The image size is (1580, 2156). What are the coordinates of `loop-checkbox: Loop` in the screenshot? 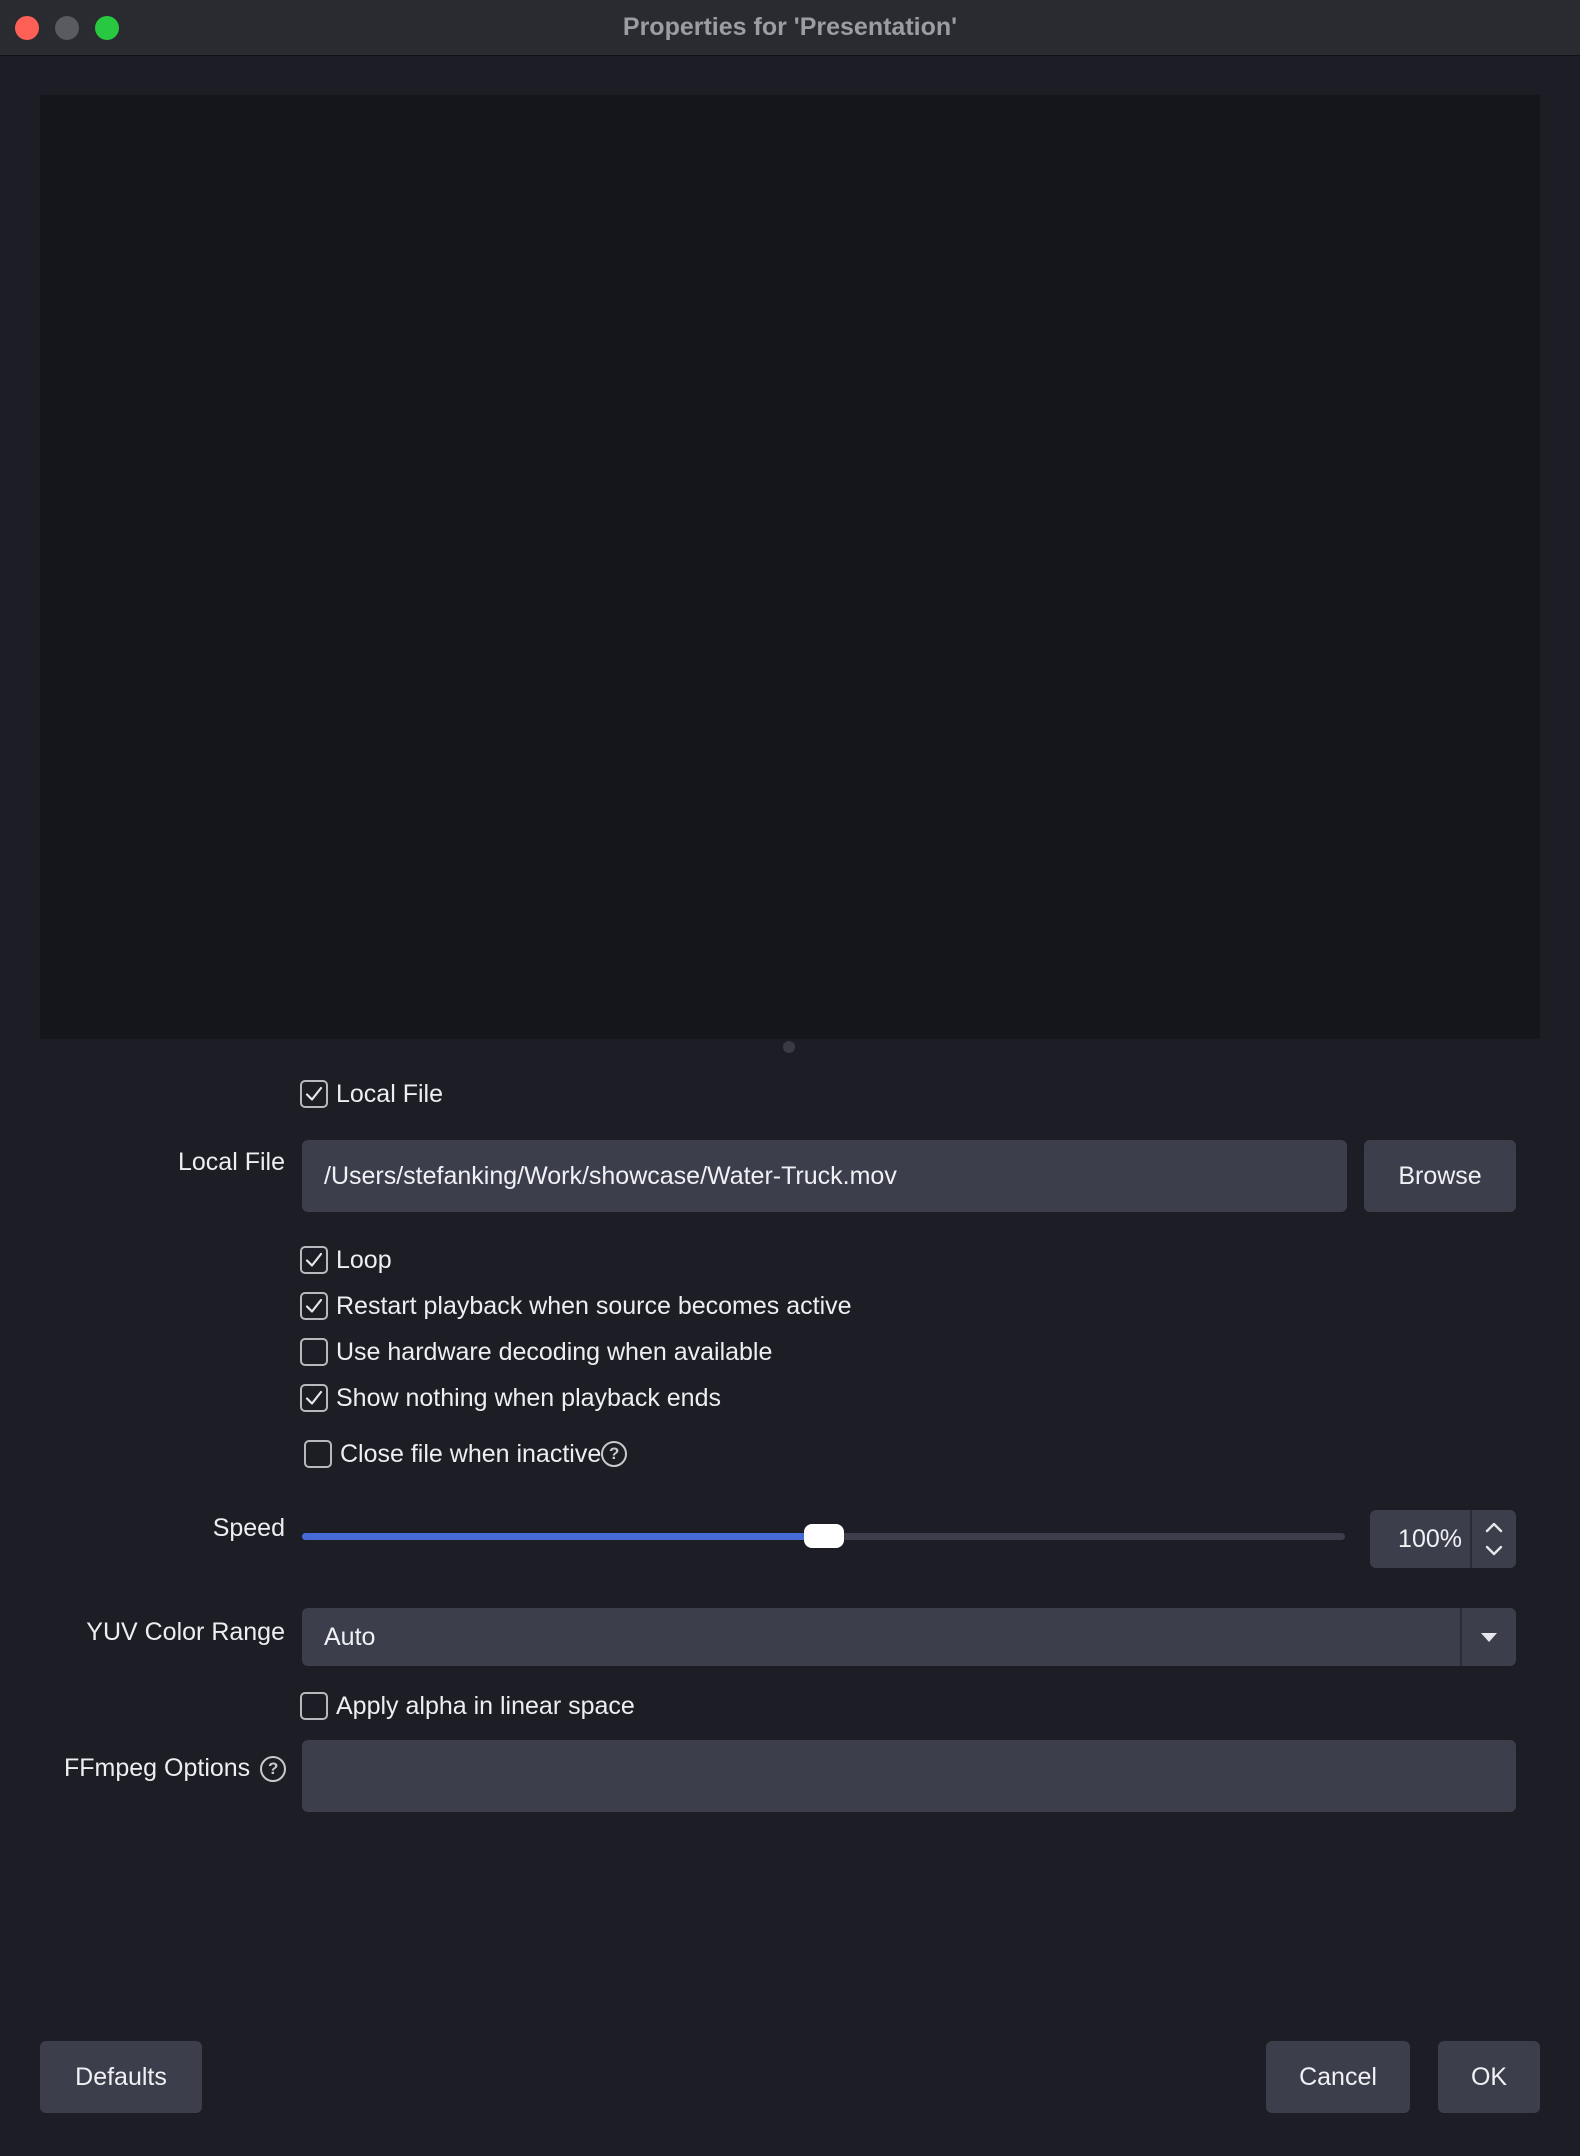 It's located at (346, 1260).